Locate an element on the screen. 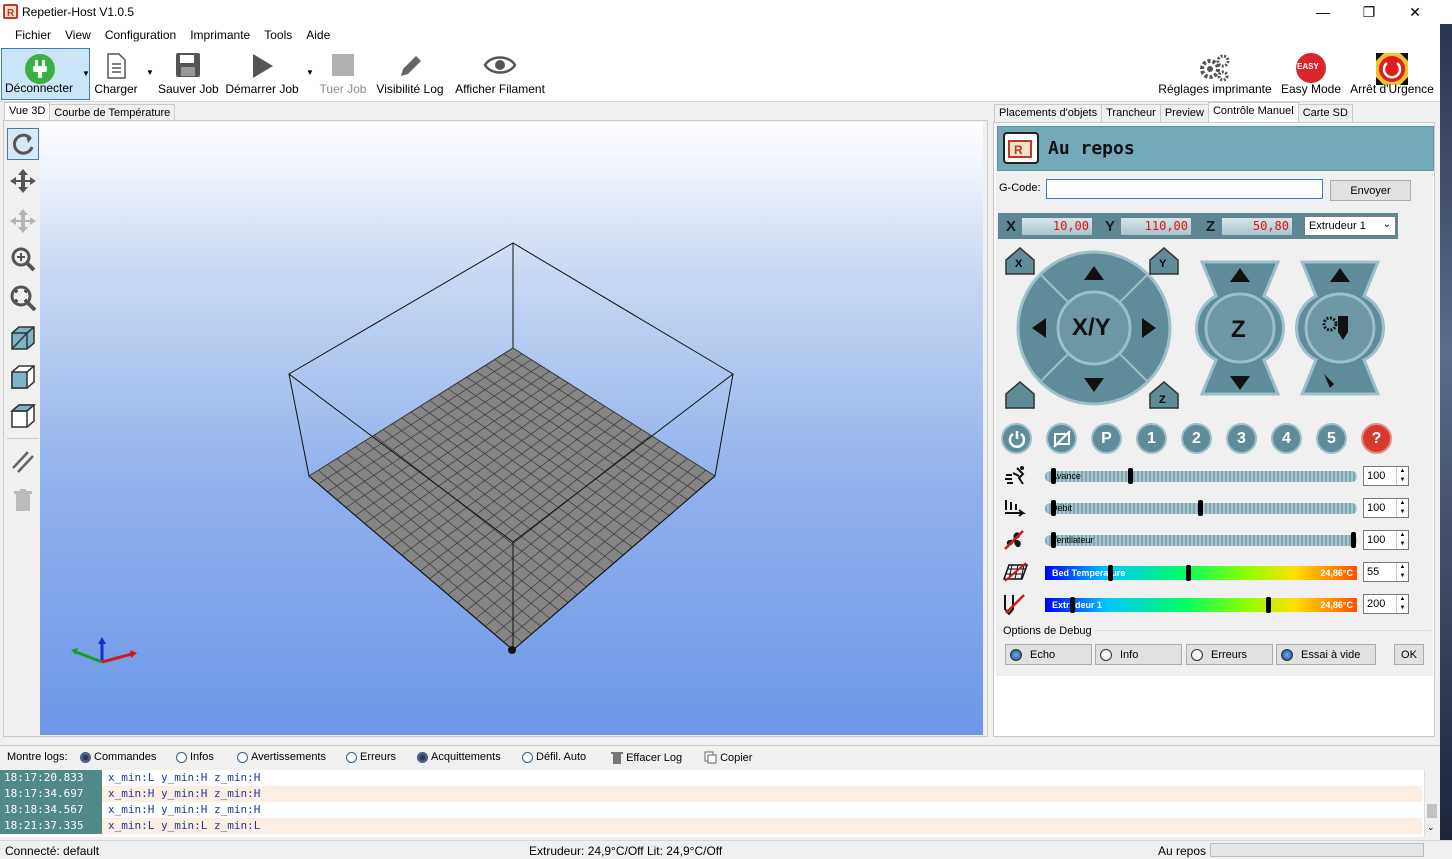 The height and width of the screenshot is (859, 1452). help-button: ? is located at coordinates (1376, 438).